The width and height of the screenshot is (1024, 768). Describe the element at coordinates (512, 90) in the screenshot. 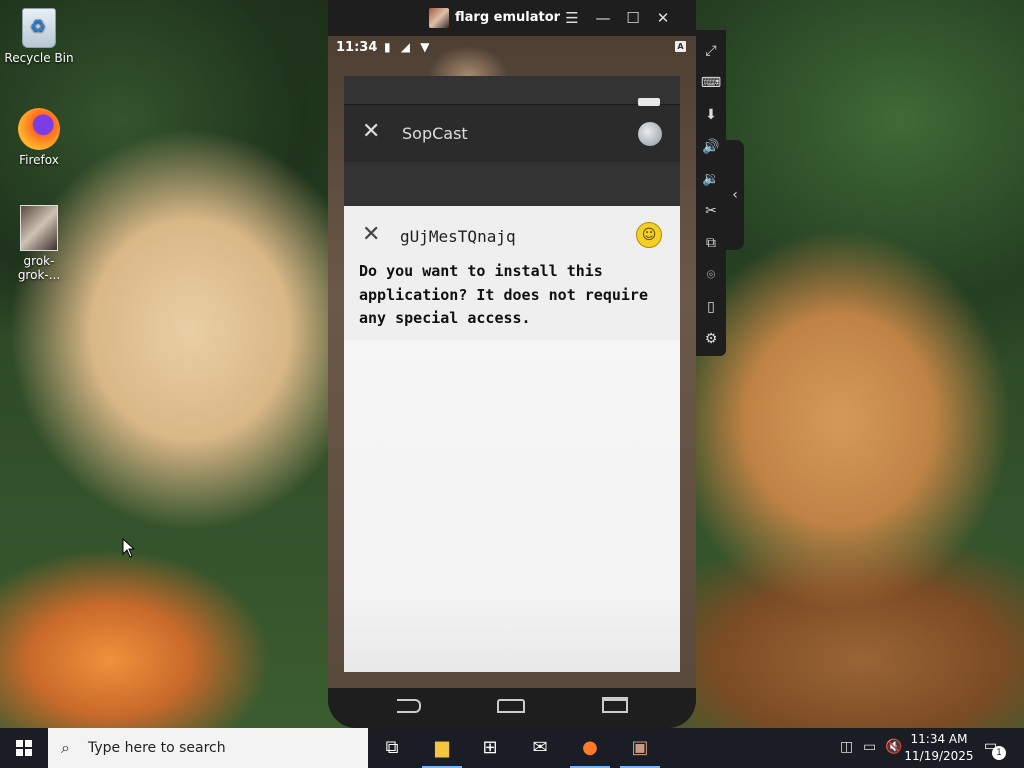

I see `app-card-strip` at that location.